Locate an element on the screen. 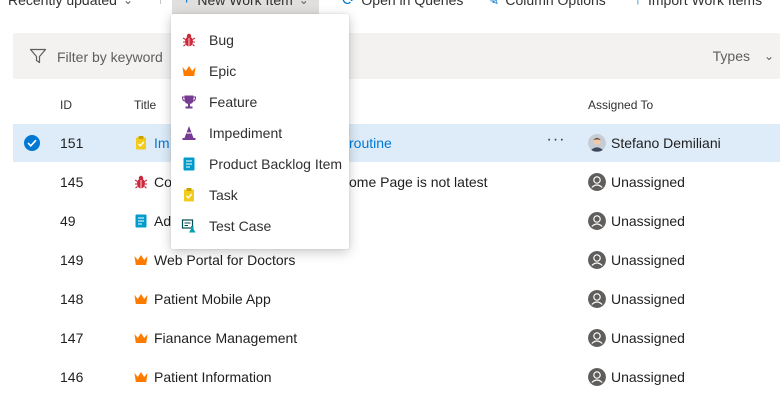 The width and height of the screenshot is (780, 405). menu-item-label: Feature is located at coordinates (233, 102).